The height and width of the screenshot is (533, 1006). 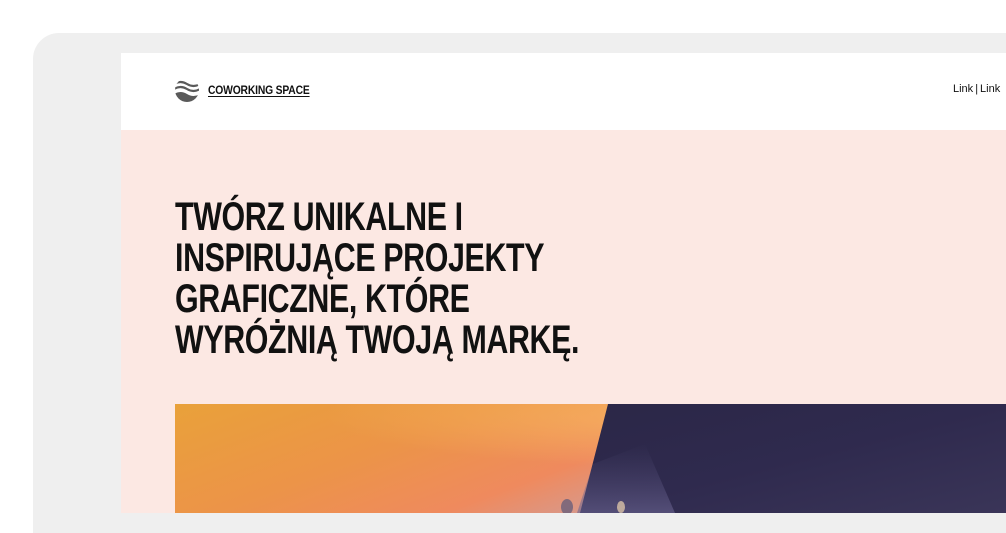 What do you see at coordinates (963, 89) in the screenshot?
I see `nav-link-1: Link` at bounding box center [963, 89].